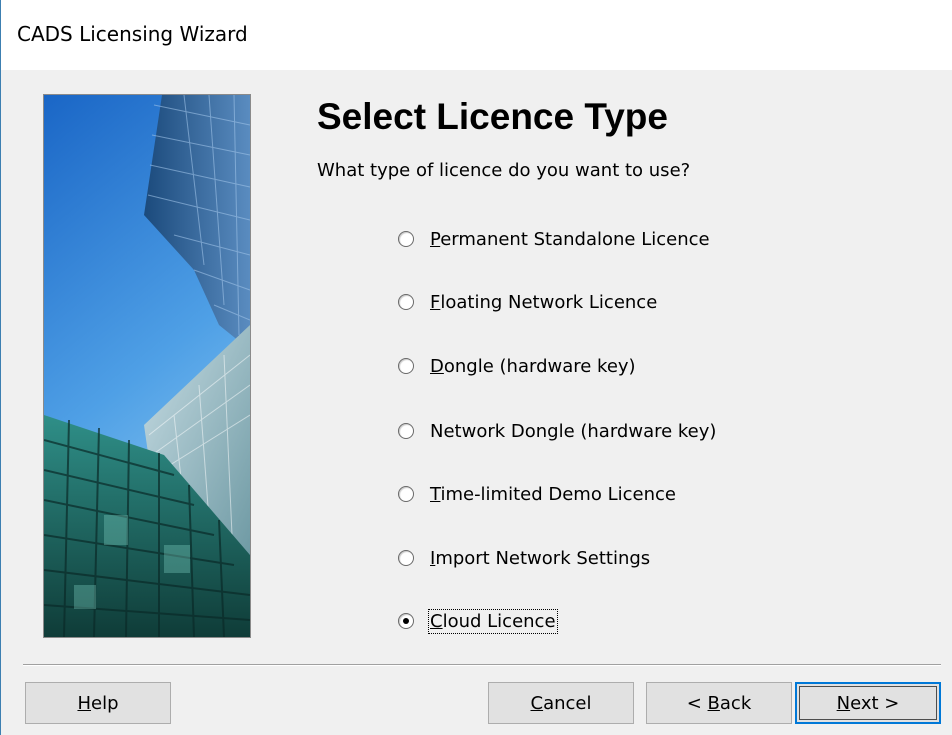  Describe the element at coordinates (553, 494) in the screenshot. I see `option-label: Time-limited Demo Licence` at that location.